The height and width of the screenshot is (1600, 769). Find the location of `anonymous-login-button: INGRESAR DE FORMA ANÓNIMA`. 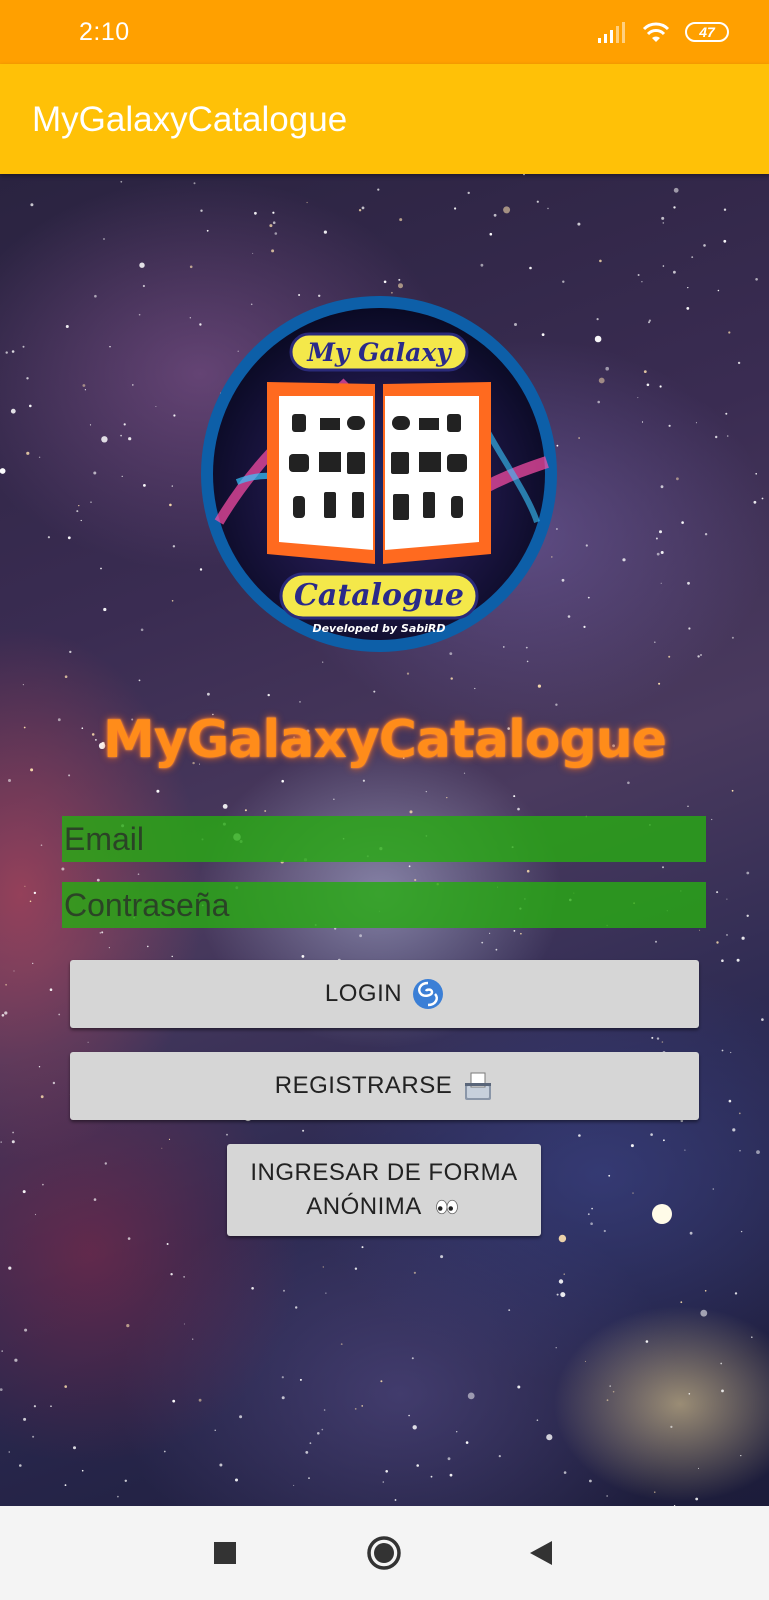

anonymous-login-button: INGRESAR DE FORMA ANÓNIMA is located at coordinates (384, 1190).